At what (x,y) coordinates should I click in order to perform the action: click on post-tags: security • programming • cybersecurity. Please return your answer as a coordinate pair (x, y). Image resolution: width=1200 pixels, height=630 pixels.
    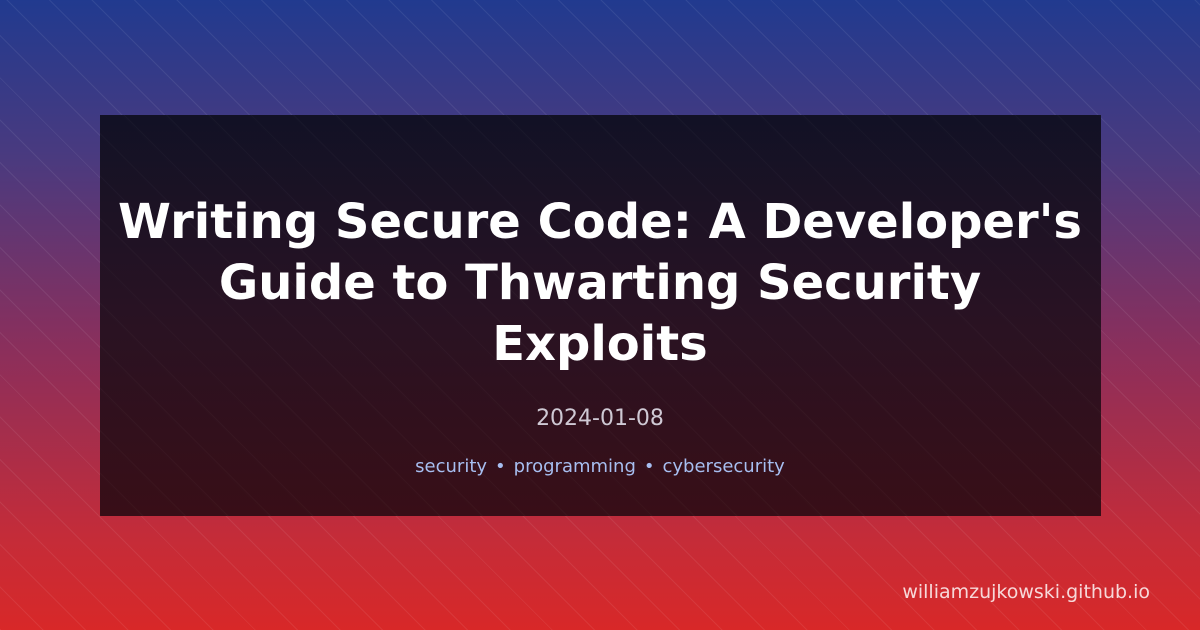
    Looking at the image, I should click on (600, 467).